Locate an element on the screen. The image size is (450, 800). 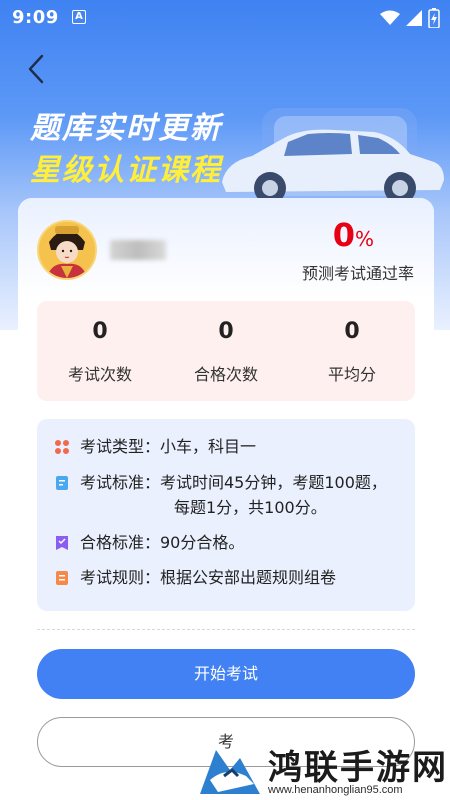
info-text-rules: 考试规则：根据公安部出题规则组卷 is located at coordinates (208, 577).